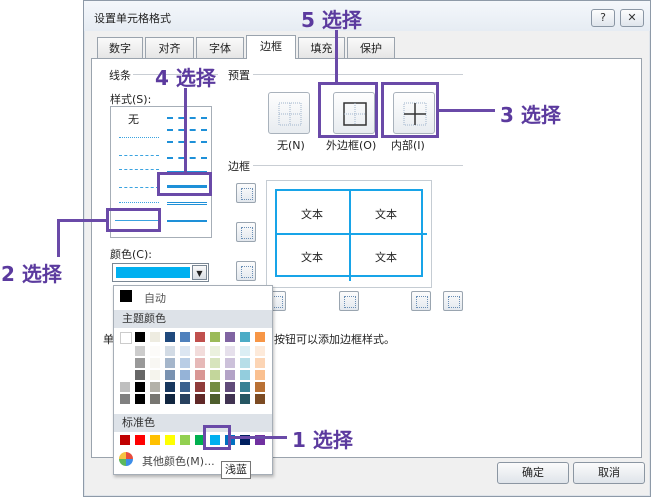  I want to click on line-style-extra, so click(187, 221).